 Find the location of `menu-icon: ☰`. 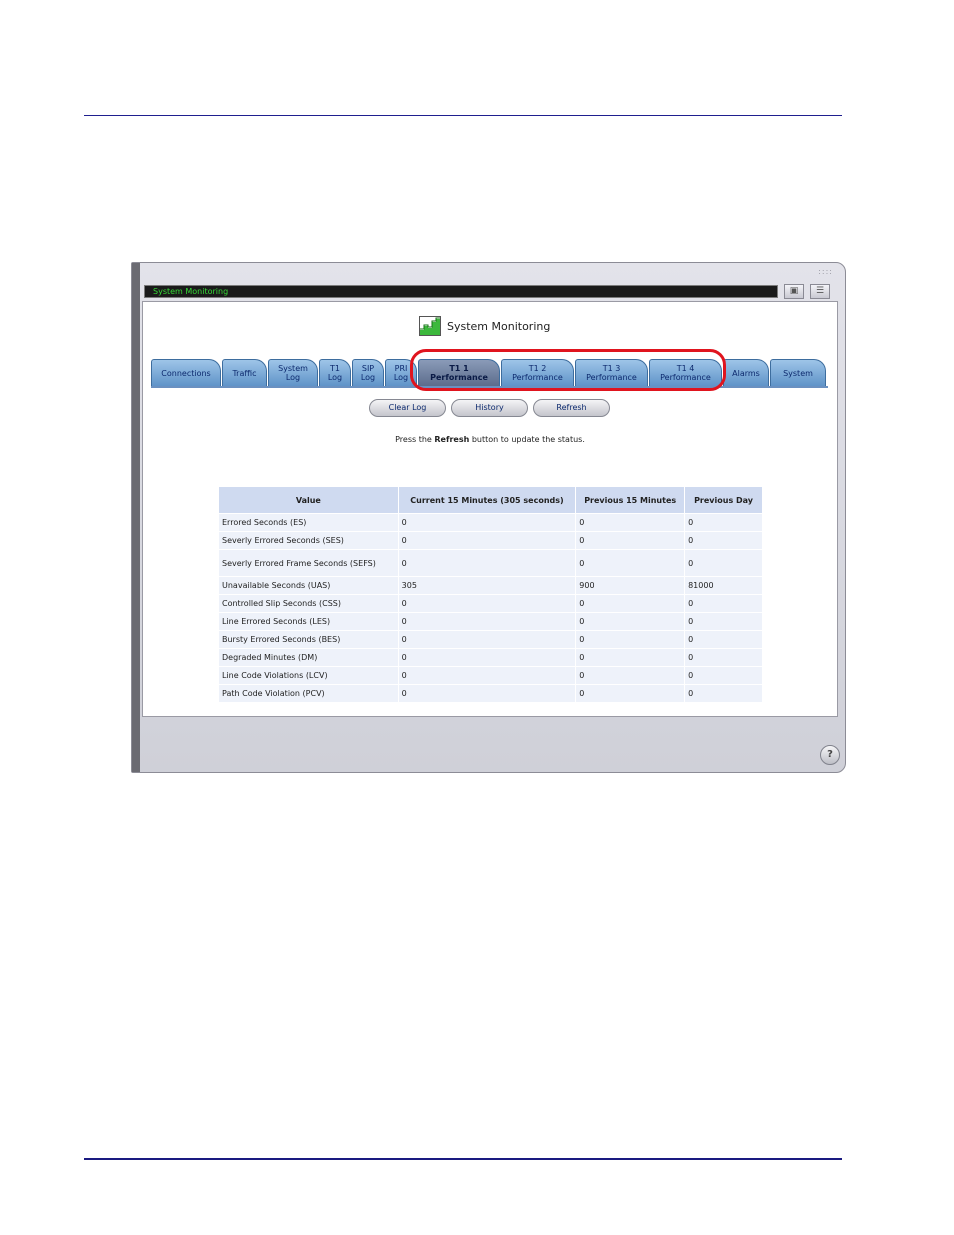

menu-icon: ☰ is located at coordinates (820, 291).